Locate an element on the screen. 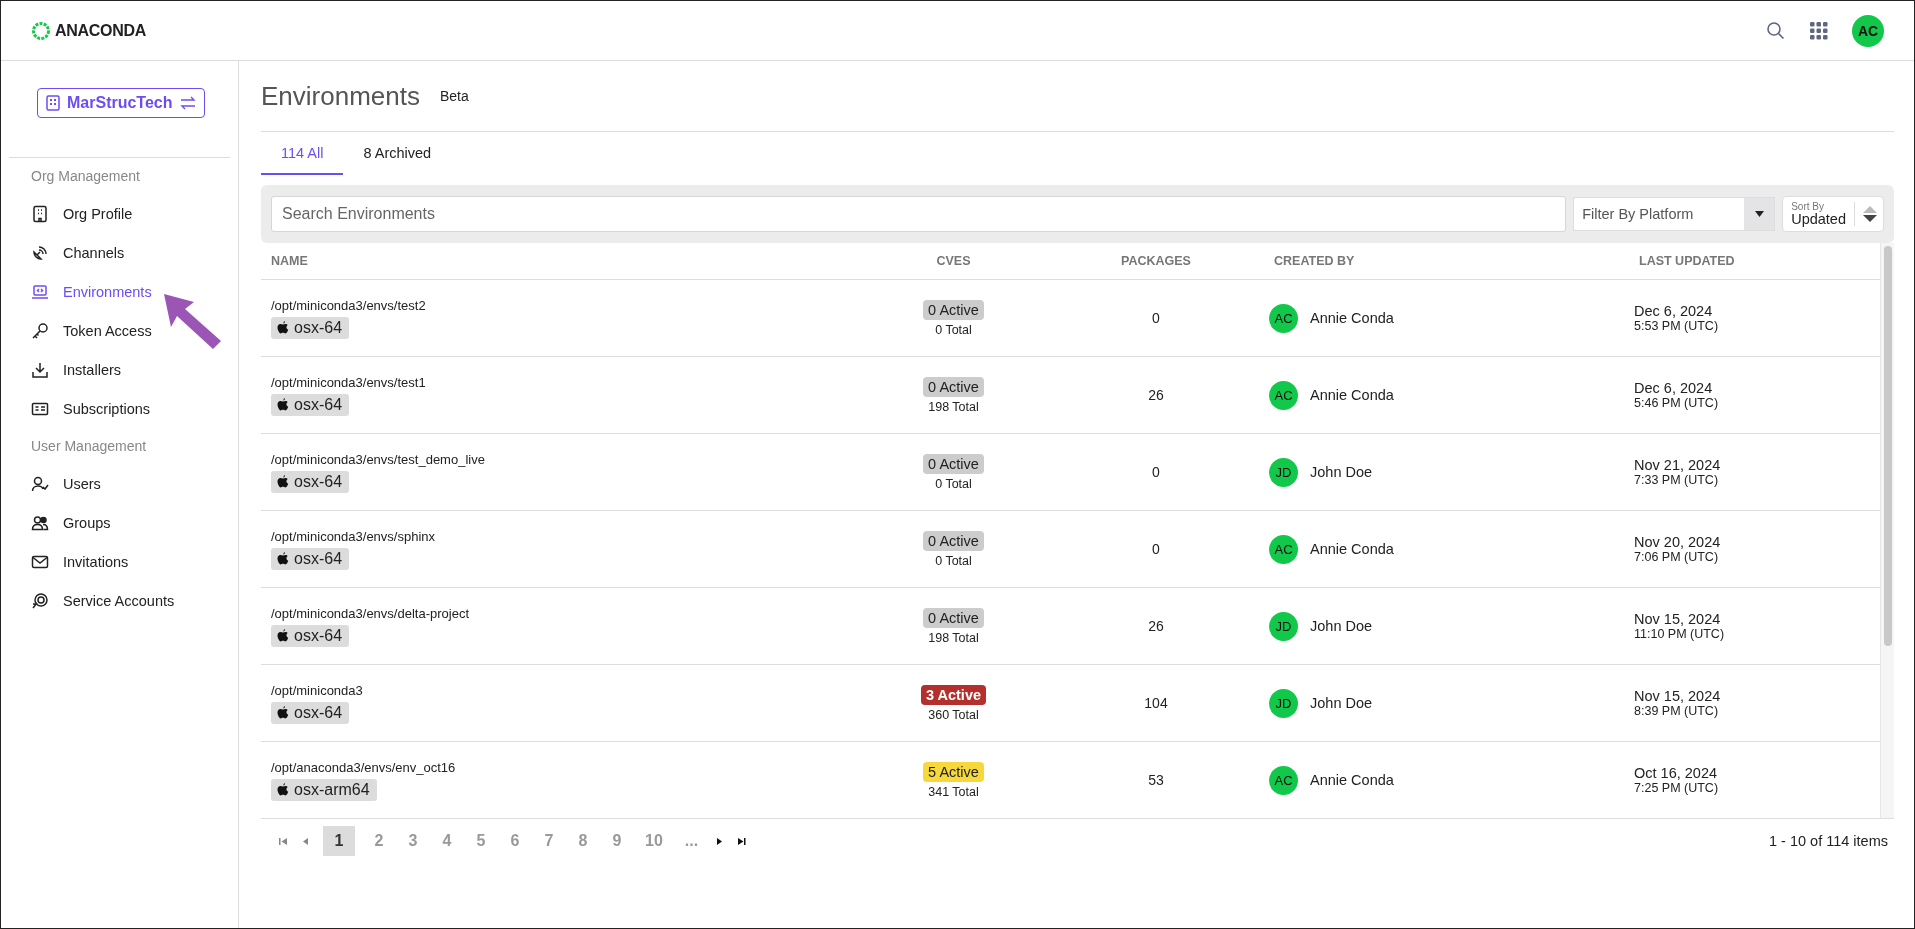 This screenshot has height=929, width=1915. total-cves-text: 341 Total is located at coordinates (953, 791).